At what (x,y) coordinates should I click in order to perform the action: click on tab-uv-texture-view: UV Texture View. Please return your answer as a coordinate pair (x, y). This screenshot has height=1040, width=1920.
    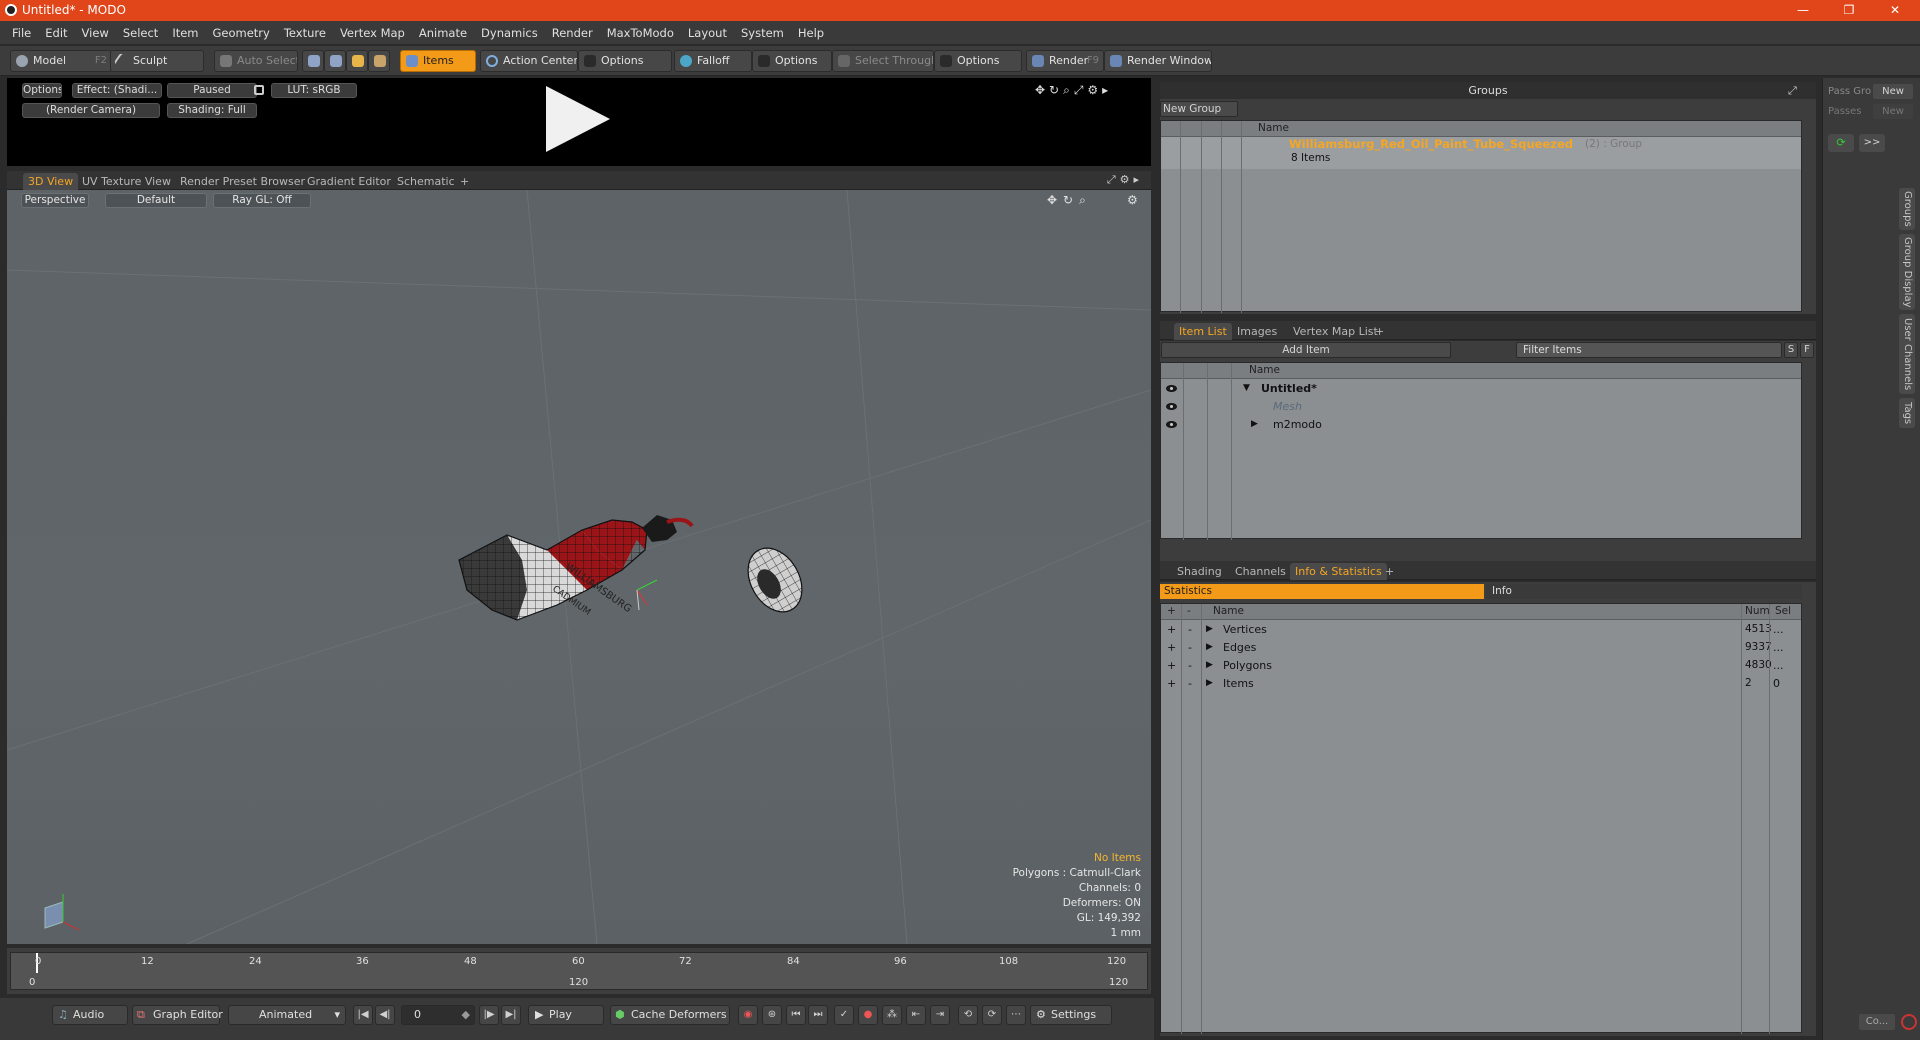
    Looking at the image, I should click on (126, 181).